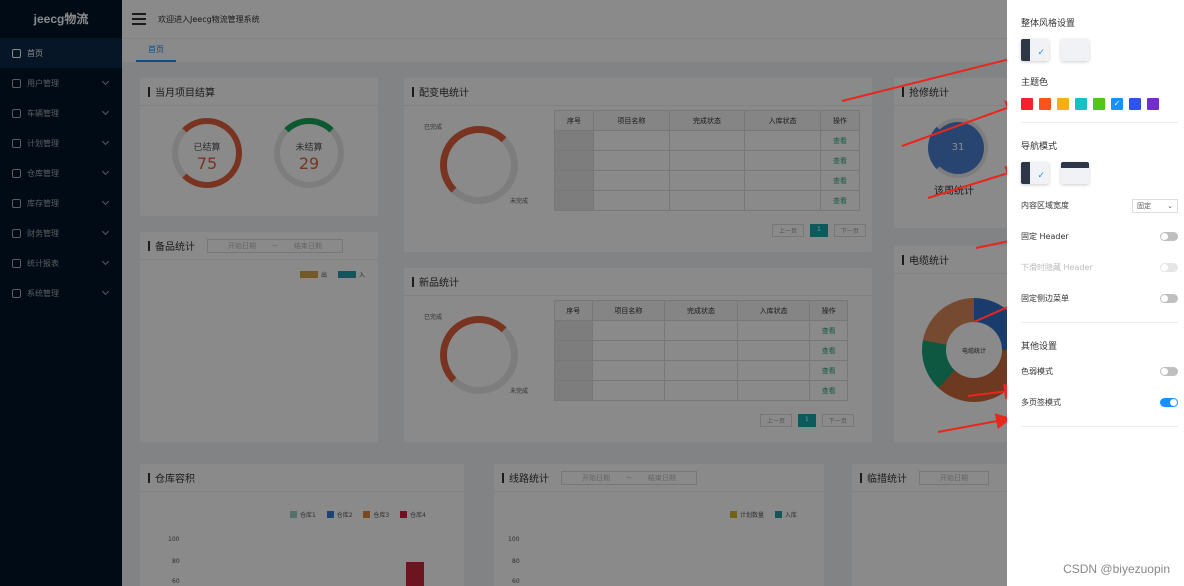 Image resolution: width=1184 pixels, height=586 pixels. What do you see at coordinates (1045, 205) in the screenshot?
I see `content-width-label: 内容区域宽度` at bounding box center [1045, 205].